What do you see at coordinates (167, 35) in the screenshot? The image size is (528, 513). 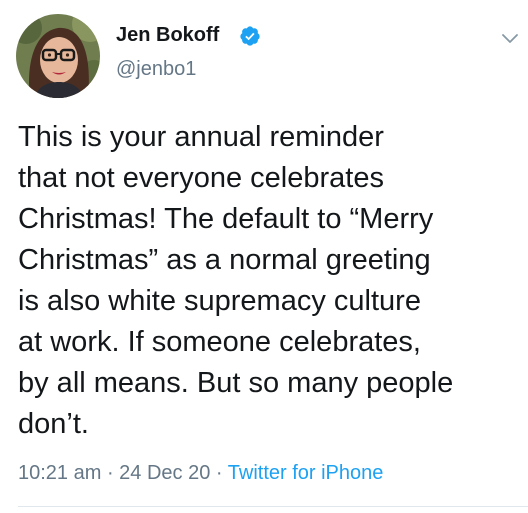 I see `author-name: Jen Bokoff` at bounding box center [167, 35].